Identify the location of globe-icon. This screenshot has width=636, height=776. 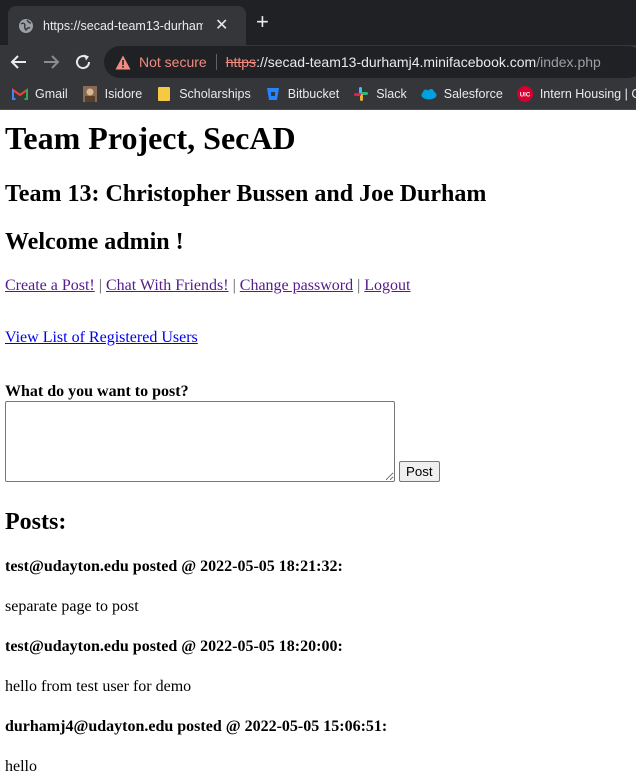
(26, 26).